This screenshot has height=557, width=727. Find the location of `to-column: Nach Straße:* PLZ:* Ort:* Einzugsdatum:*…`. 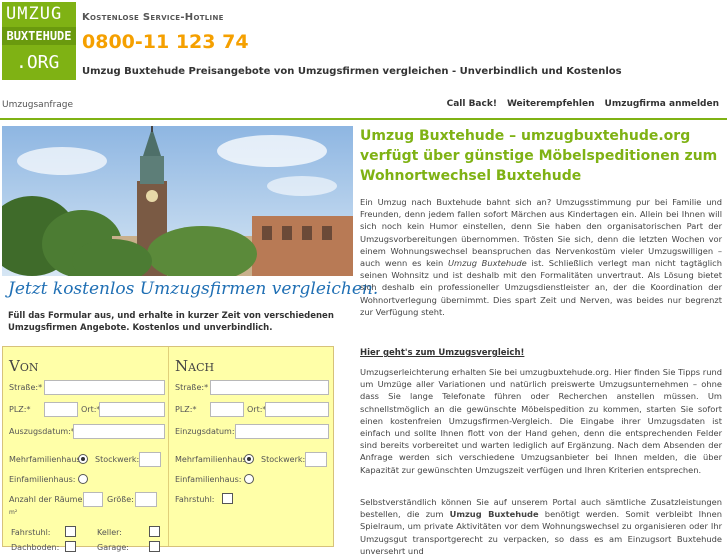

to-column: Nach Straße:* PLZ:* Ort:* Einzugsdatum:*… is located at coordinates (251, 446).